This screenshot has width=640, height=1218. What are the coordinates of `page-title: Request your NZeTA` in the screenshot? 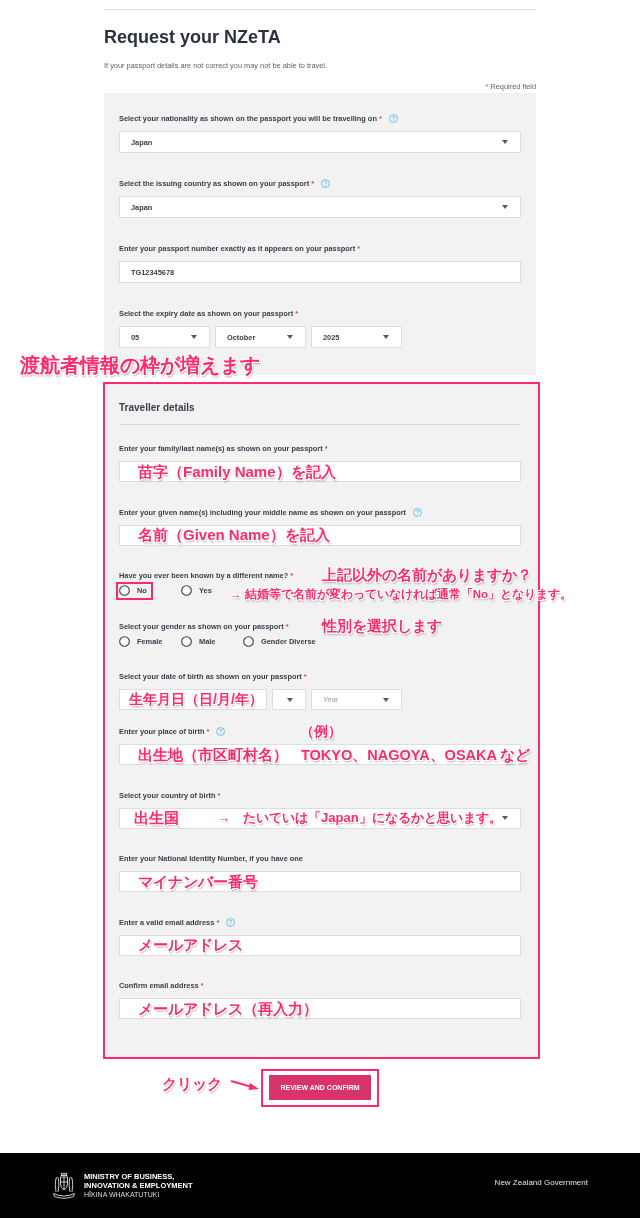 It's located at (192, 37).